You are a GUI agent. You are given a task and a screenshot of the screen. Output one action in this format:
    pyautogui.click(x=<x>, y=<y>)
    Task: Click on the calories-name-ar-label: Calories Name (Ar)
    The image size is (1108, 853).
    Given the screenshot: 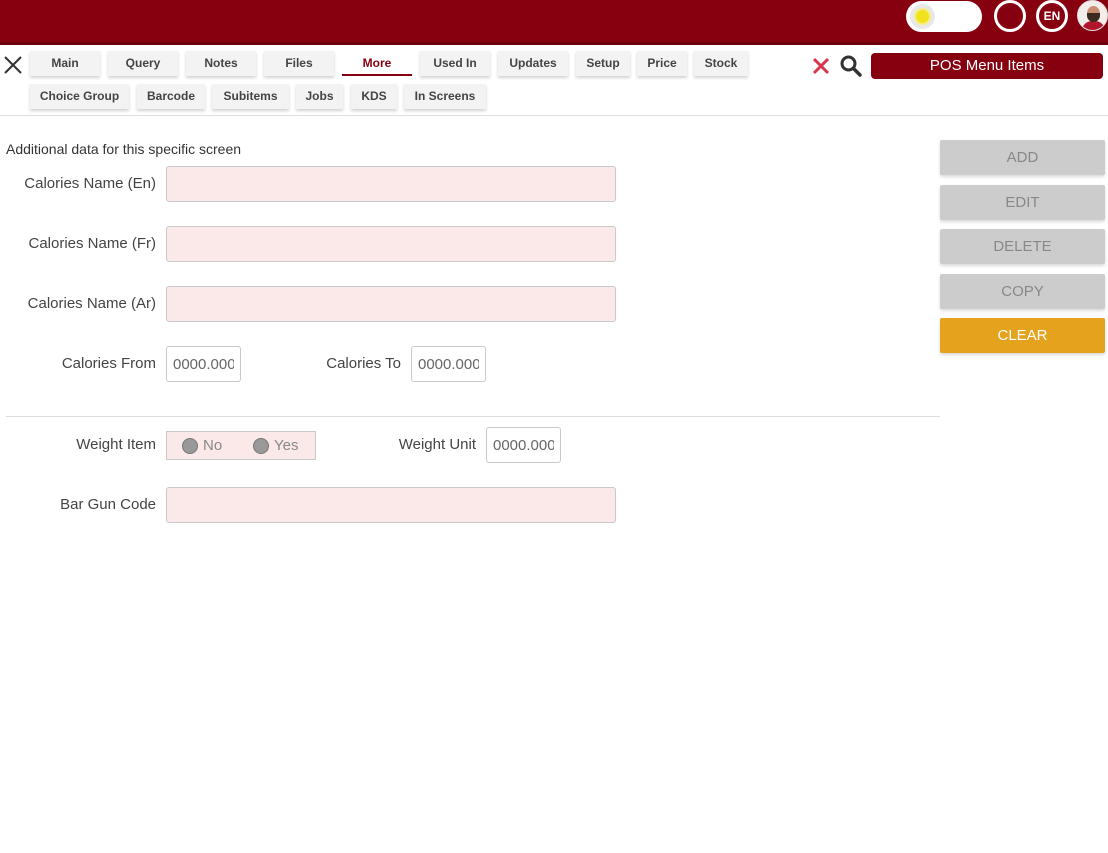 What is the action you would take?
    pyautogui.click(x=91, y=303)
    